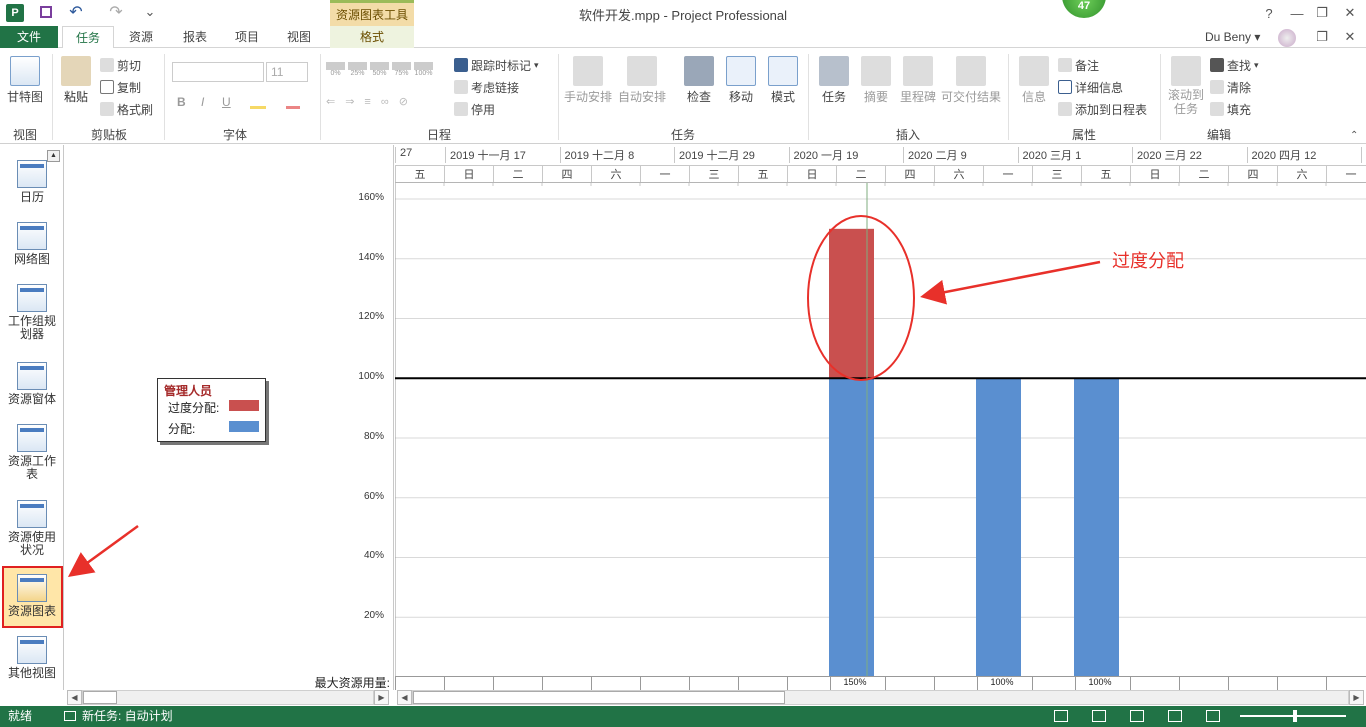 The height and width of the screenshot is (727, 1366). I want to click on font-color-icon, so click(293, 102).